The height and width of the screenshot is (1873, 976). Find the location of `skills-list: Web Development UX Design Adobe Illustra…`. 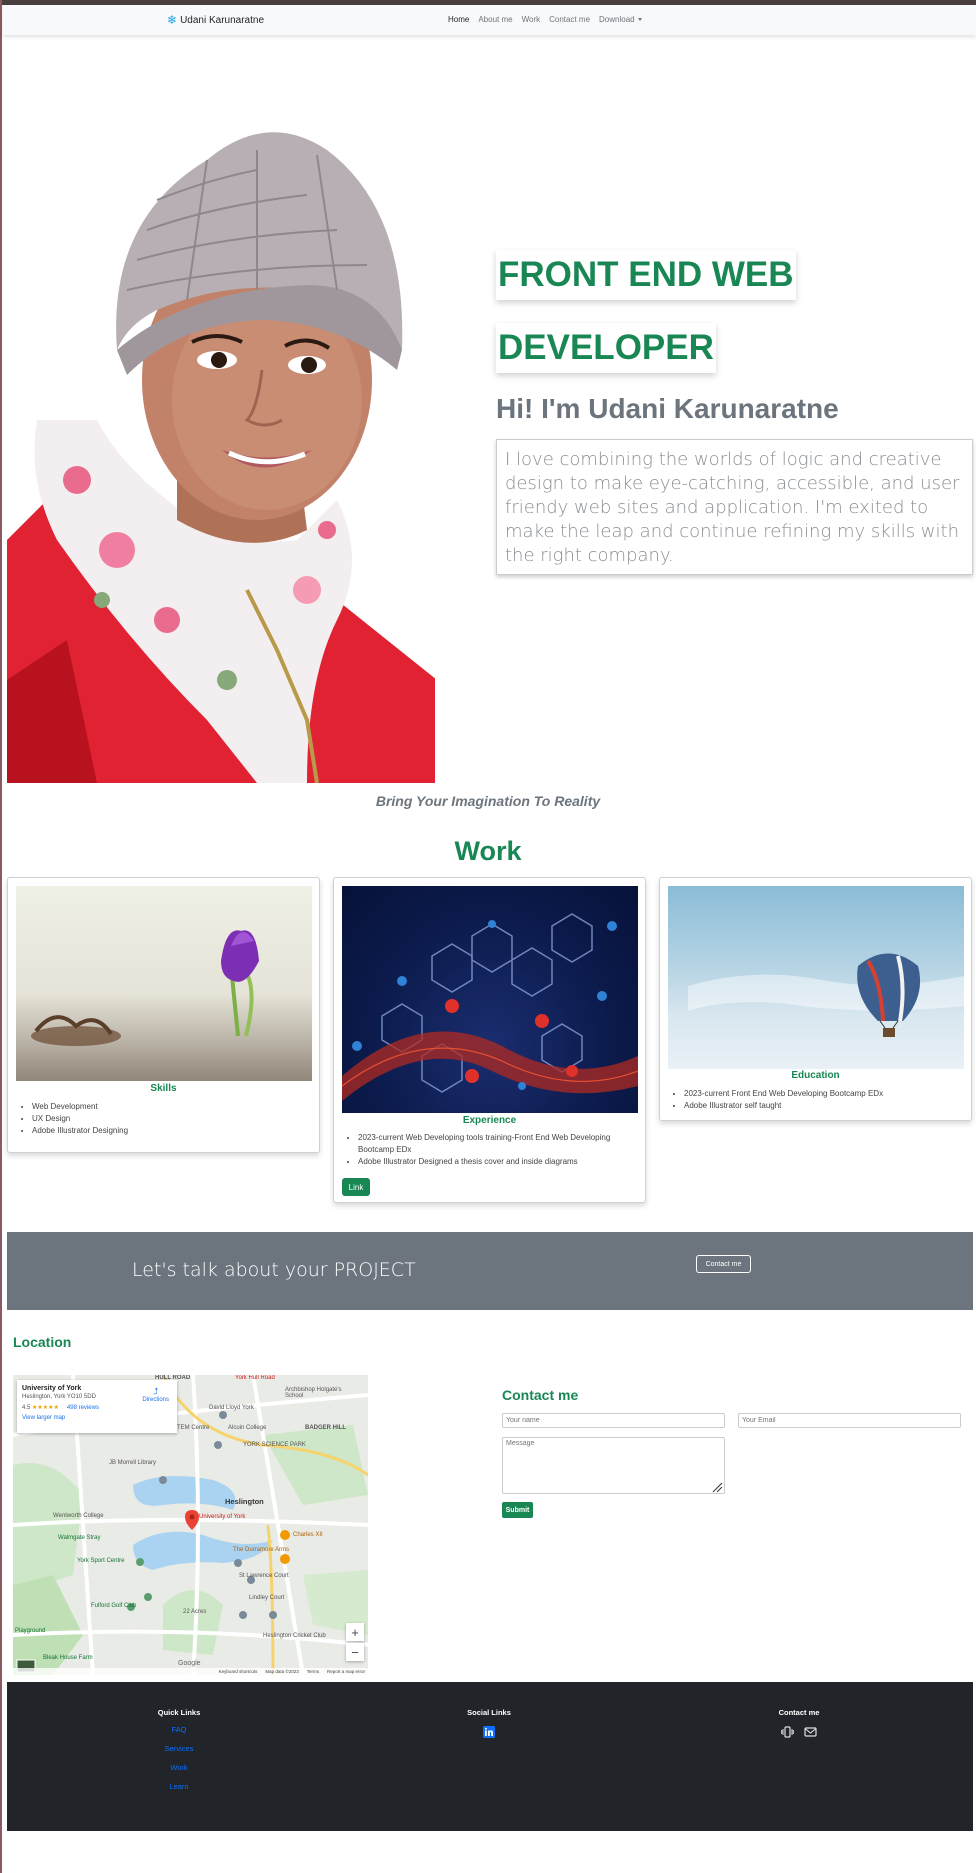

skills-list: Web Development UX Design Adobe Illustra… is located at coordinates (80, 1119).